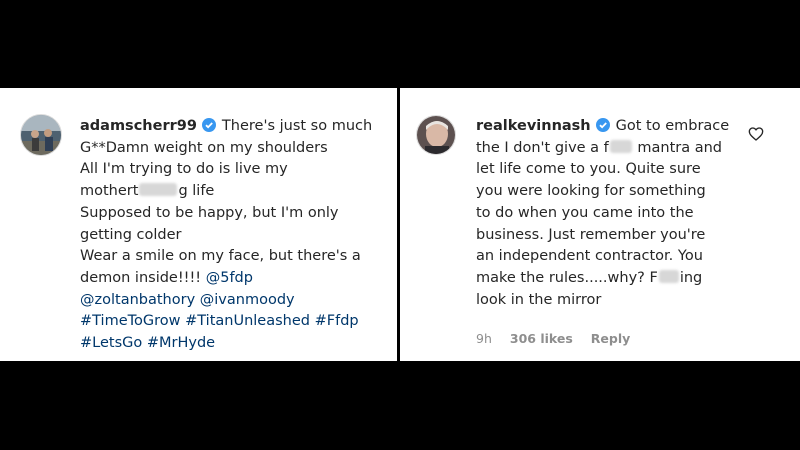 The width and height of the screenshot is (800, 450). Describe the element at coordinates (204, 147) in the screenshot. I see `comment-line: G**Damn weight on my shoulders` at that location.